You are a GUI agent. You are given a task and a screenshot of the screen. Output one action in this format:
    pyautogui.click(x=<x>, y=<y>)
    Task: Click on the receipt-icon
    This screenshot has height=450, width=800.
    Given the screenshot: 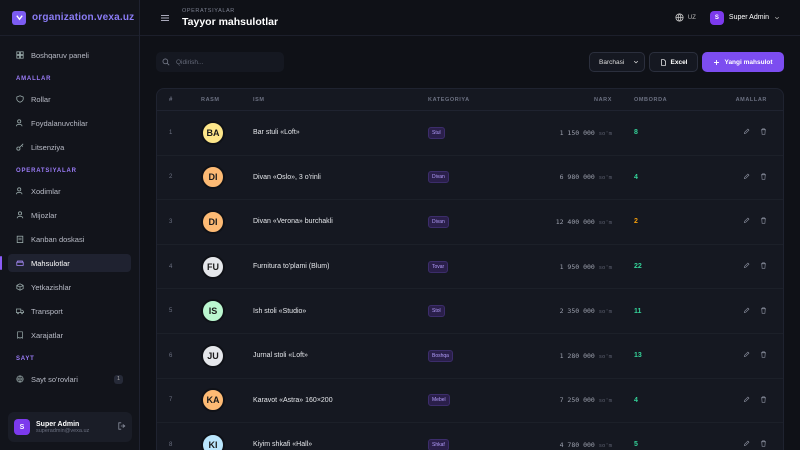 What is the action you would take?
    pyautogui.click(x=20, y=335)
    